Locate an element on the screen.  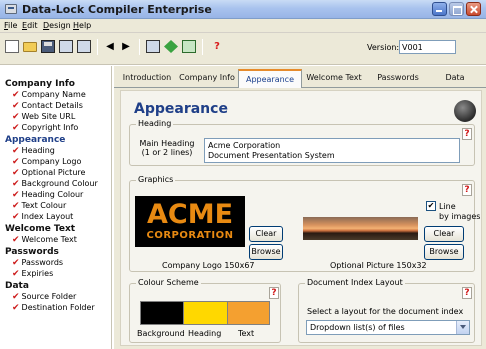
version-label: Version: is located at coordinates (383, 47).